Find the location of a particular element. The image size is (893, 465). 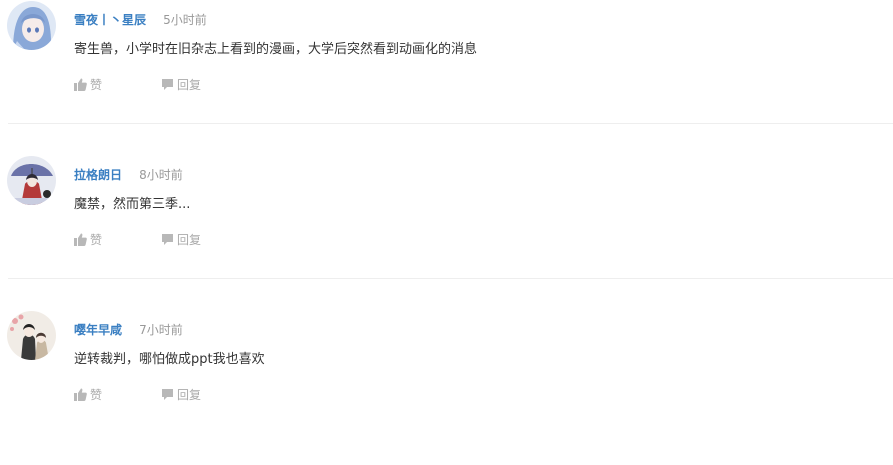

comment-text: 寄生兽，小学时在旧杂志上看到的漫画，大学后突然看到动画化的消息 is located at coordinates (276, 49).